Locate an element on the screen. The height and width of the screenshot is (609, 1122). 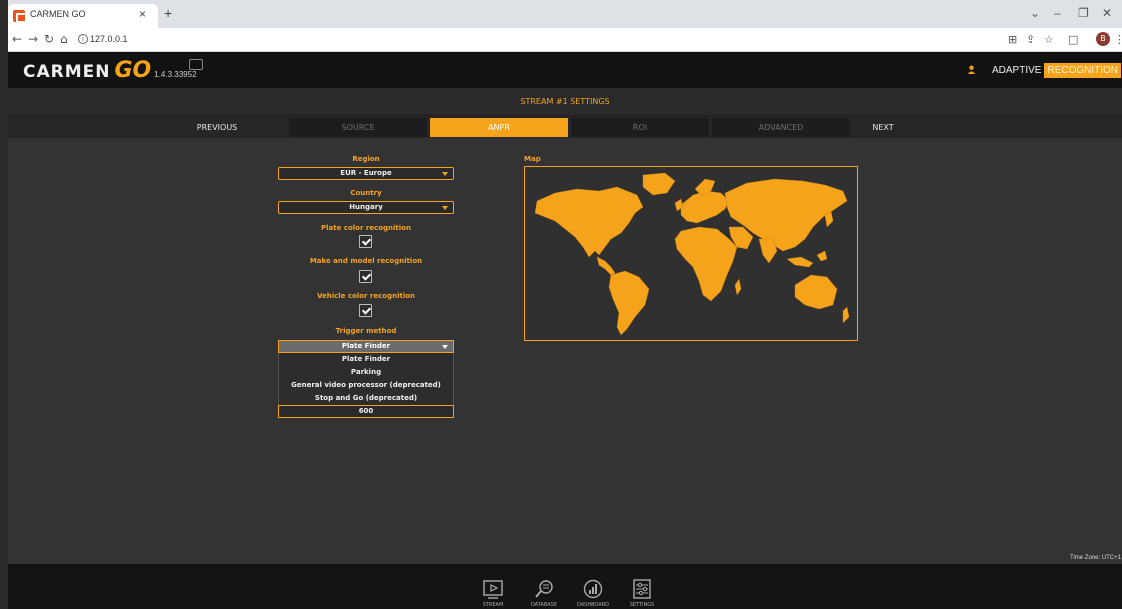
user-icon is located at coordinates (971, 69).